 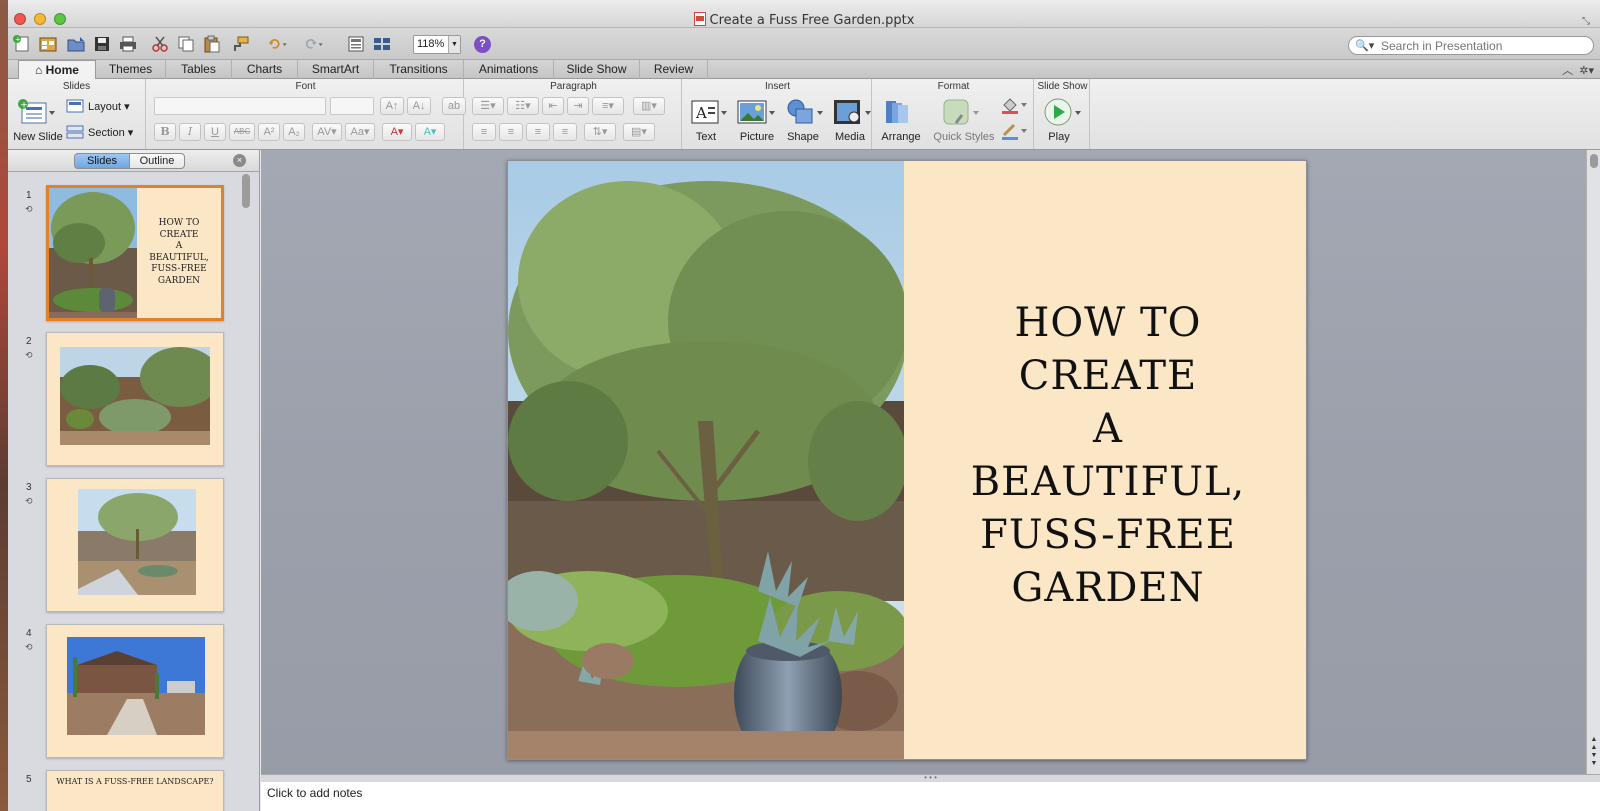 I want to click on zoom-select: 118% ▼, so click(x=437, y=44).